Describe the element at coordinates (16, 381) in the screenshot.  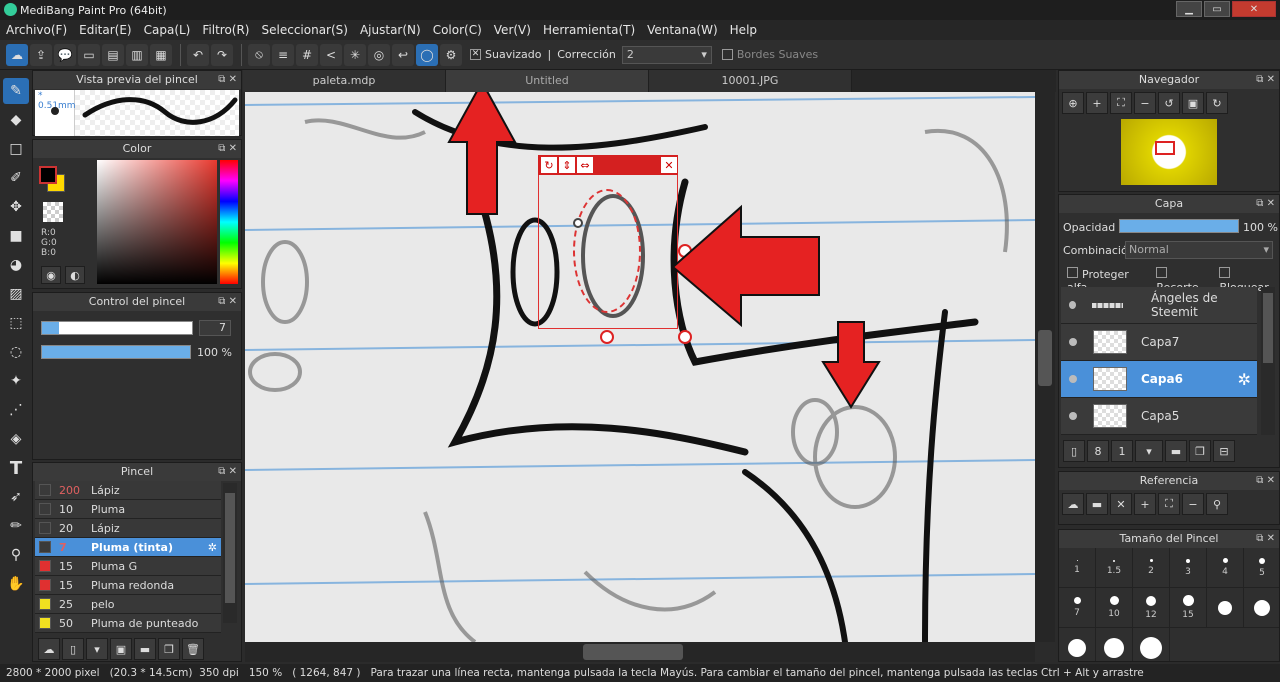
I see `magic-wand-icon: ✦` at that location.